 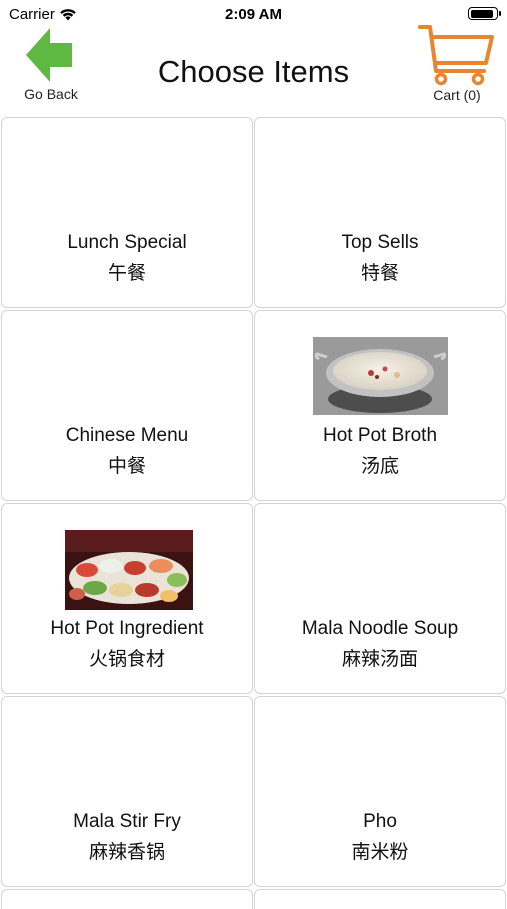 What do you see at coordinates (456, 55) in the screenshot?
I see `cart-icon` at bounding box center [456, 55].